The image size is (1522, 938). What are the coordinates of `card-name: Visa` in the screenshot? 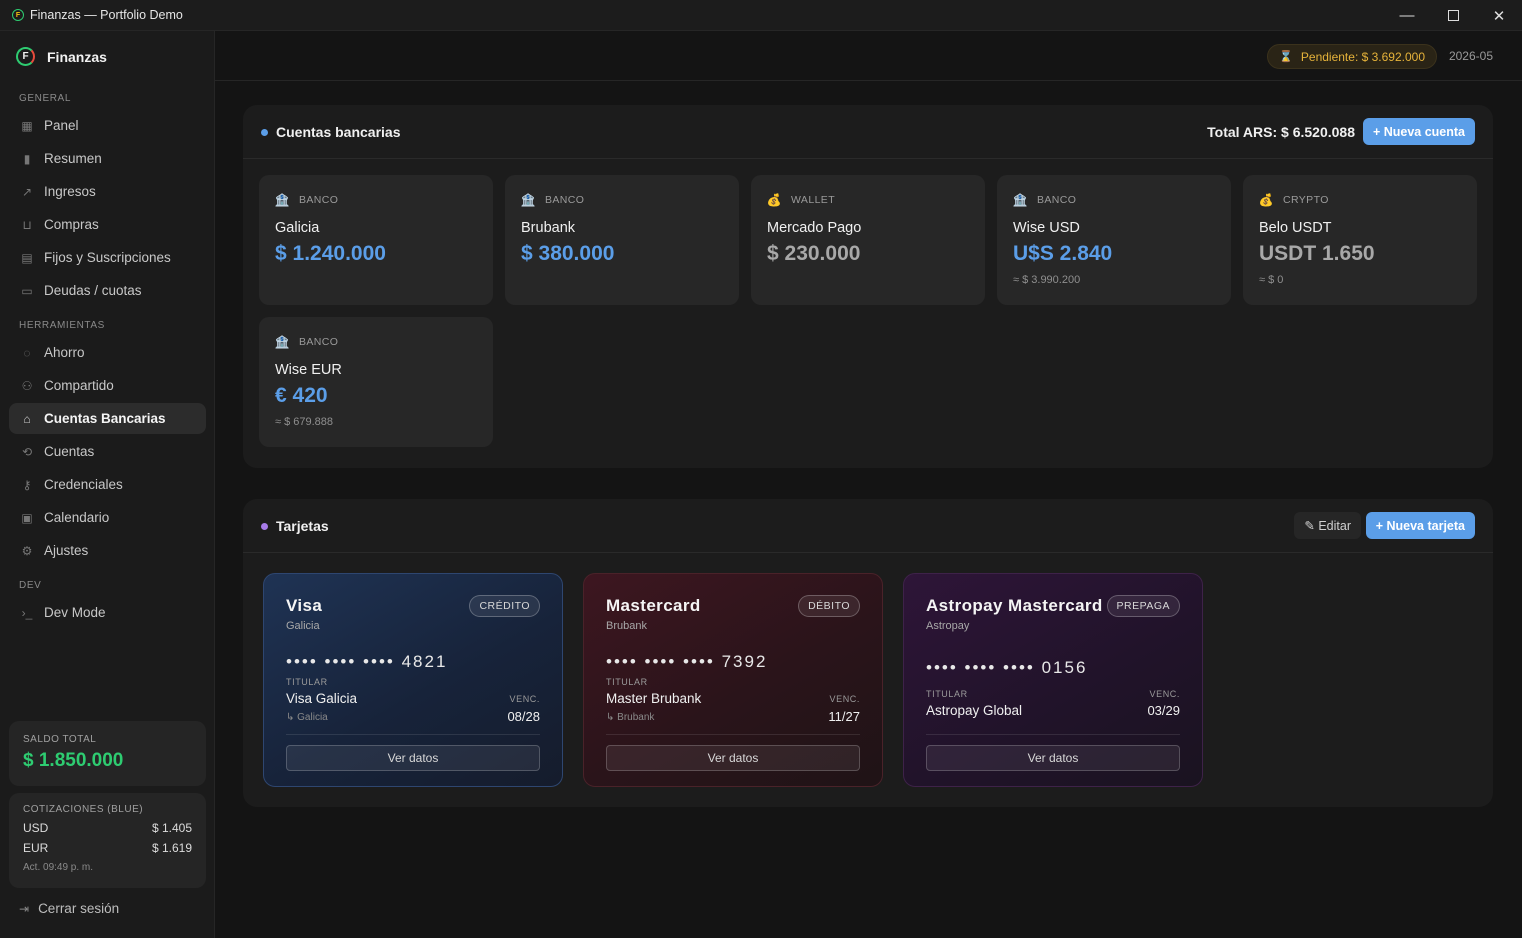 It's located at (304, 605).